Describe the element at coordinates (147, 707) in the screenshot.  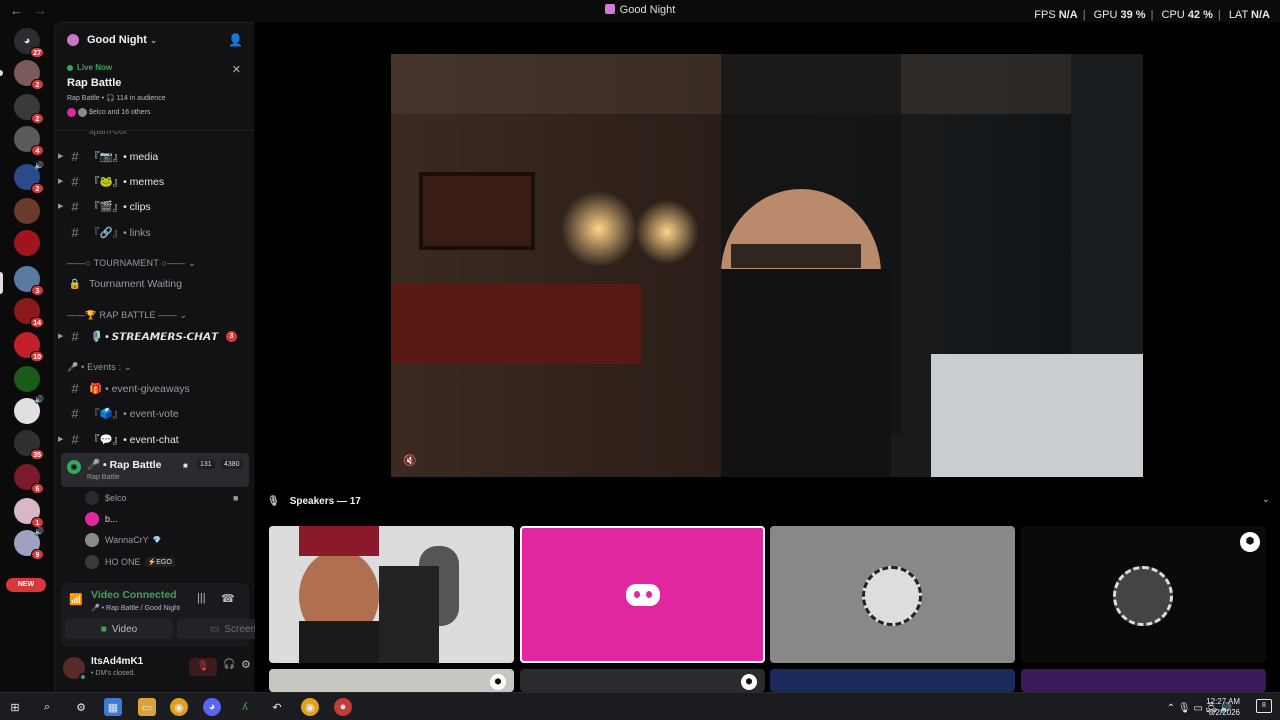
I see `file-explorer-icon: ▭` at that location.